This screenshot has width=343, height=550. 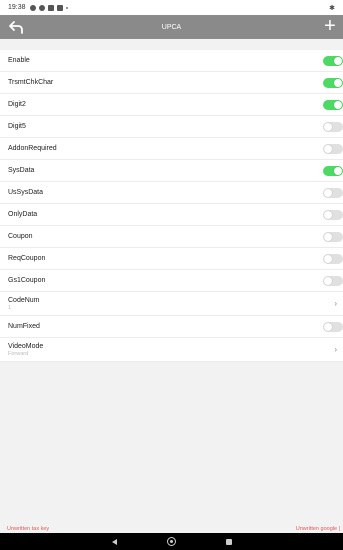 What do you see at coordinates (114, 541) in the screenshot?
I see `nav-back-icon` at bounding box center [114, 541].